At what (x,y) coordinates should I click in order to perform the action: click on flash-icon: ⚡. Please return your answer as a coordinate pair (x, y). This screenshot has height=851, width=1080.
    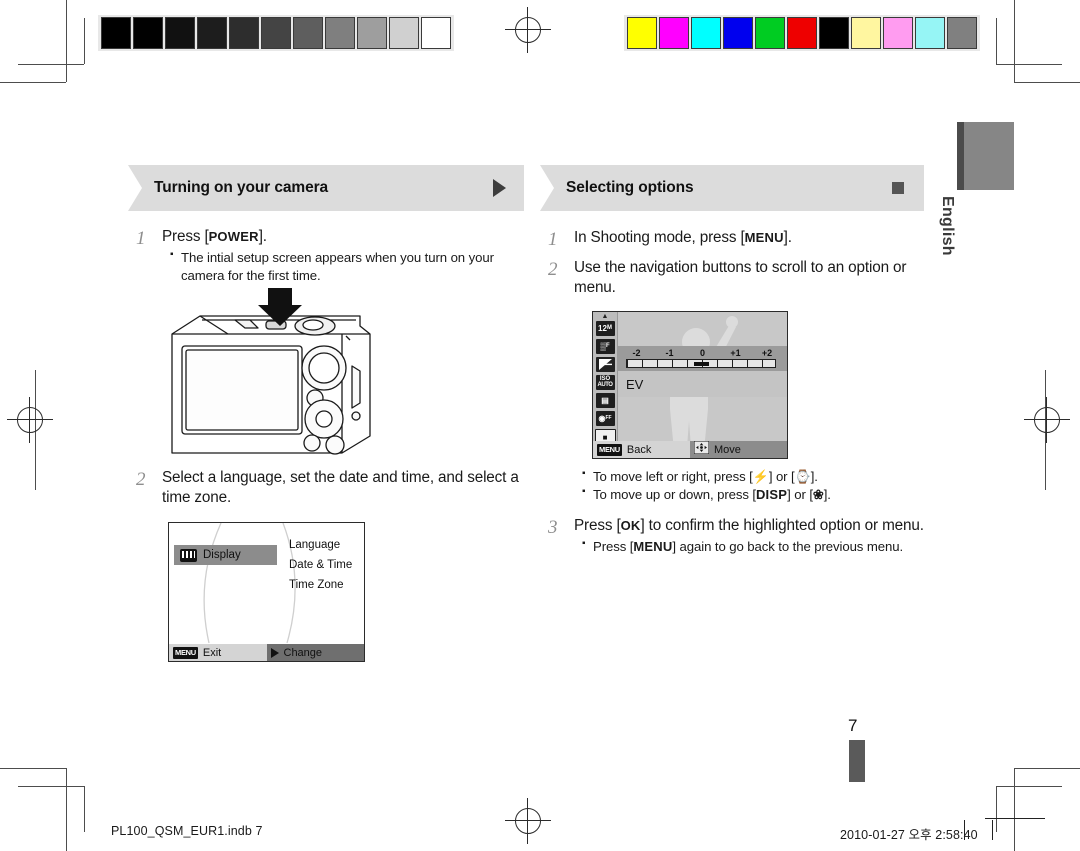
    Looking at the image, I should click on (760, 476).